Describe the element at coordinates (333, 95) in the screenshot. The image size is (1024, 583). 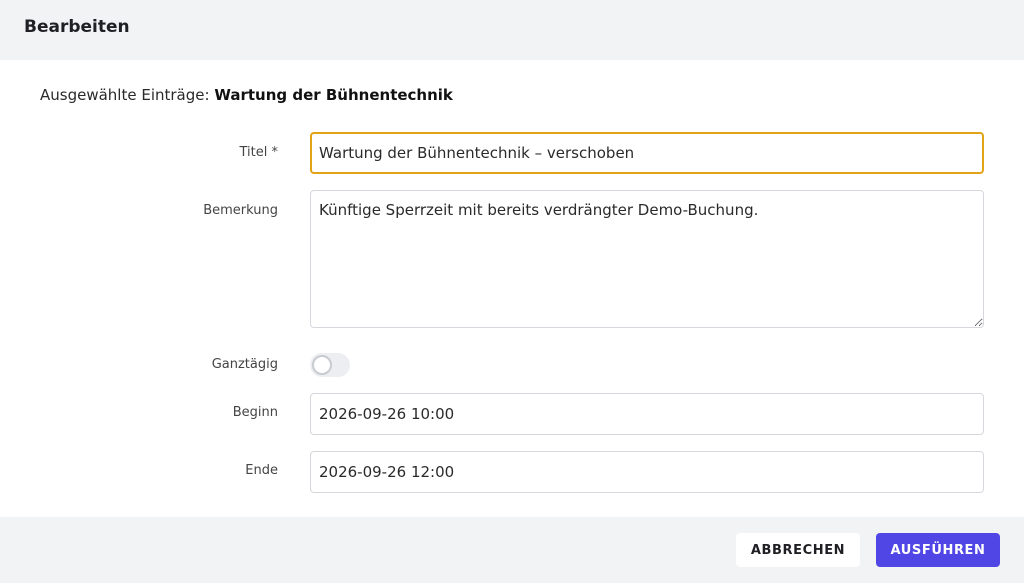
I see `selected-entries-value: Wartung der Bühnentechnik` at that location.